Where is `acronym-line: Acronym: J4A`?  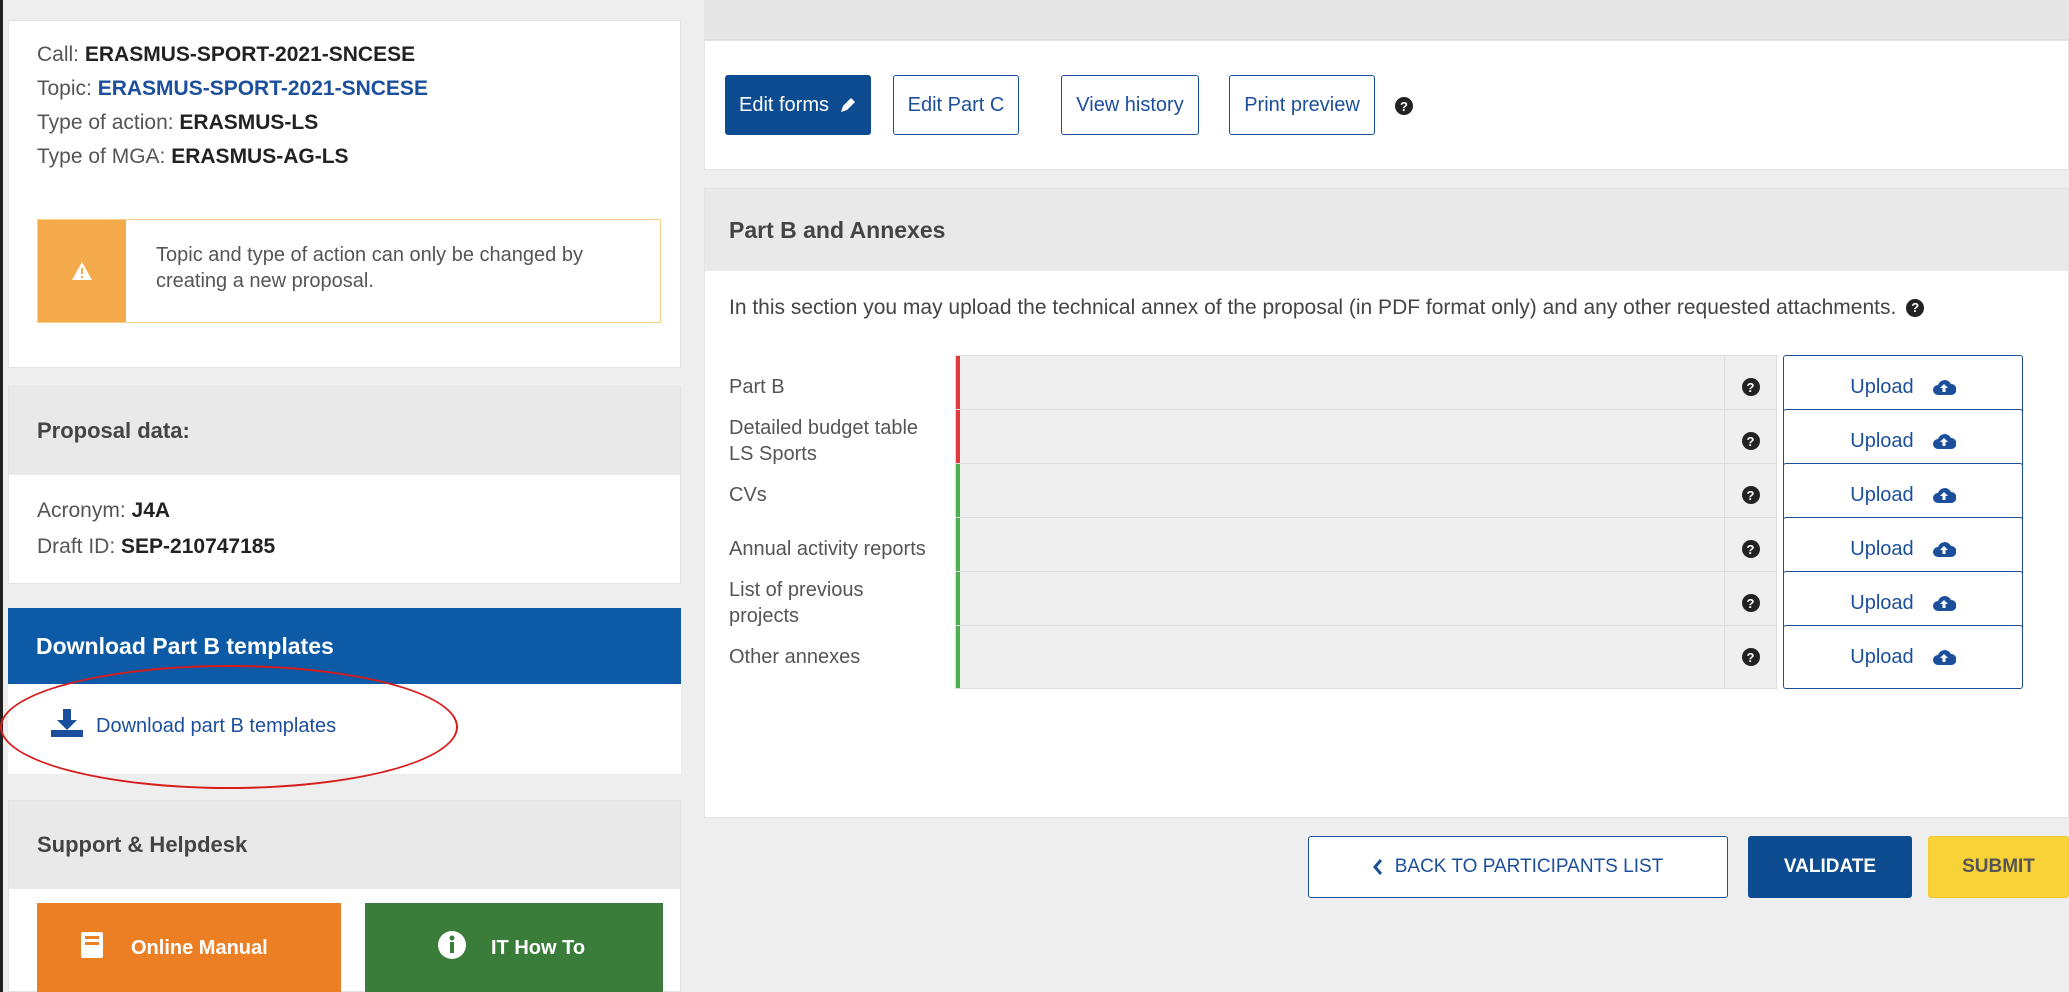
acronym-line: Acronym: J4A is located at coordinates (103, 511).